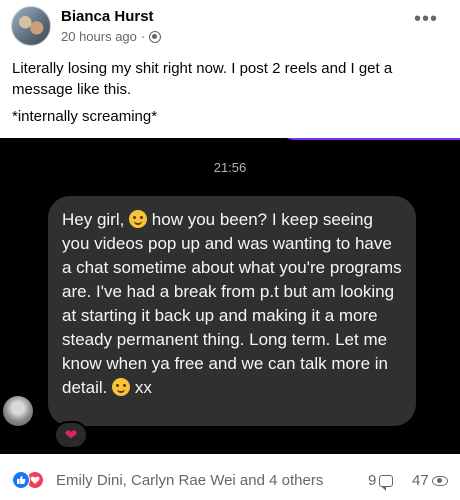  Describe the element at coordinates (18, 411) in the screenshot. I see `sender-avatar` at that location.